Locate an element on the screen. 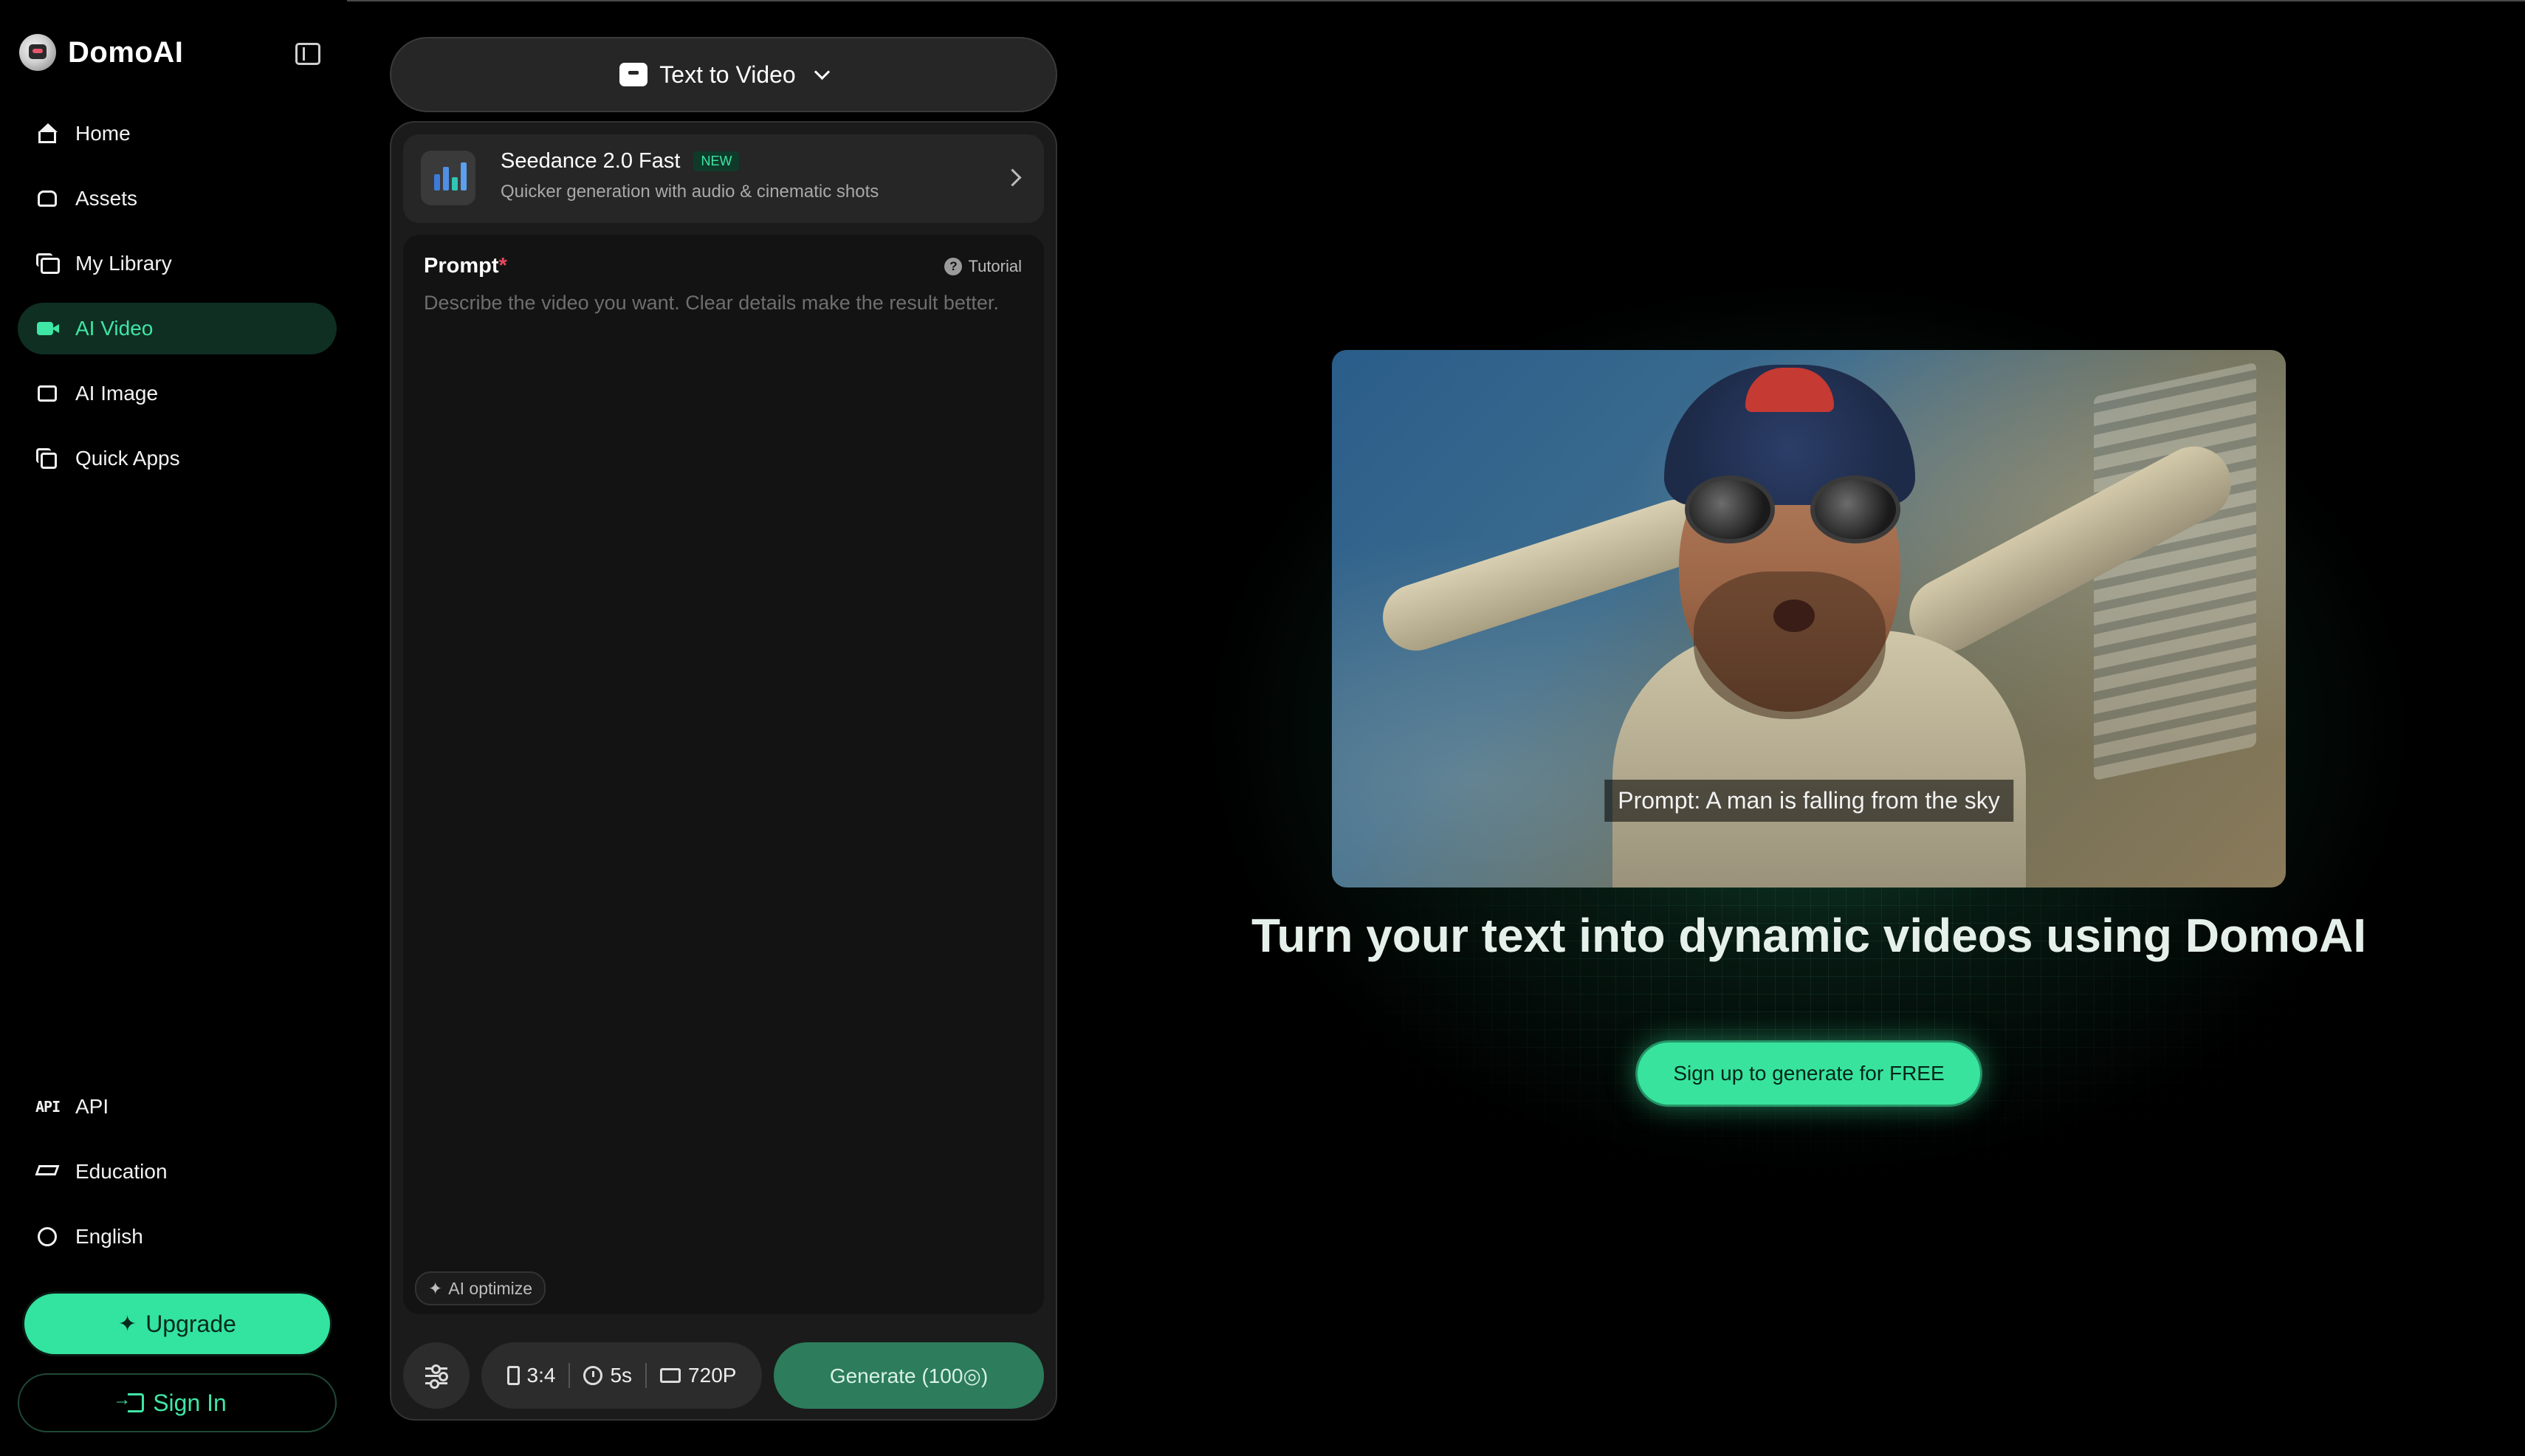 The height and width of the screenshot is (1456, 2525). duration-value: 5s is located at coordinates (621, 1376).